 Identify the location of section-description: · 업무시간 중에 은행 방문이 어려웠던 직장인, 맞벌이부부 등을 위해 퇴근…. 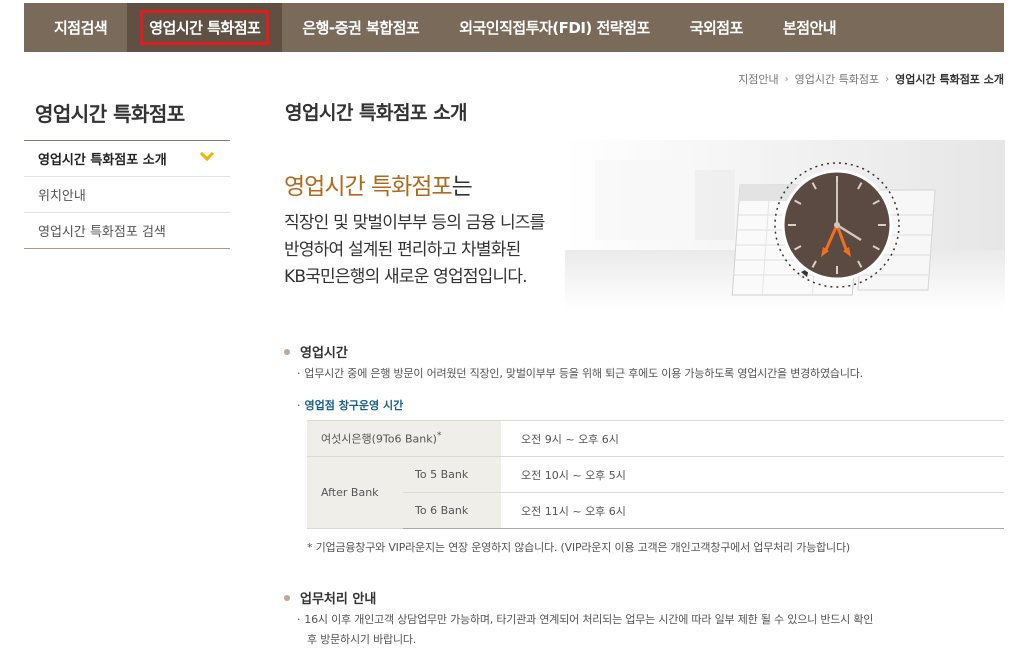
(580, 373).